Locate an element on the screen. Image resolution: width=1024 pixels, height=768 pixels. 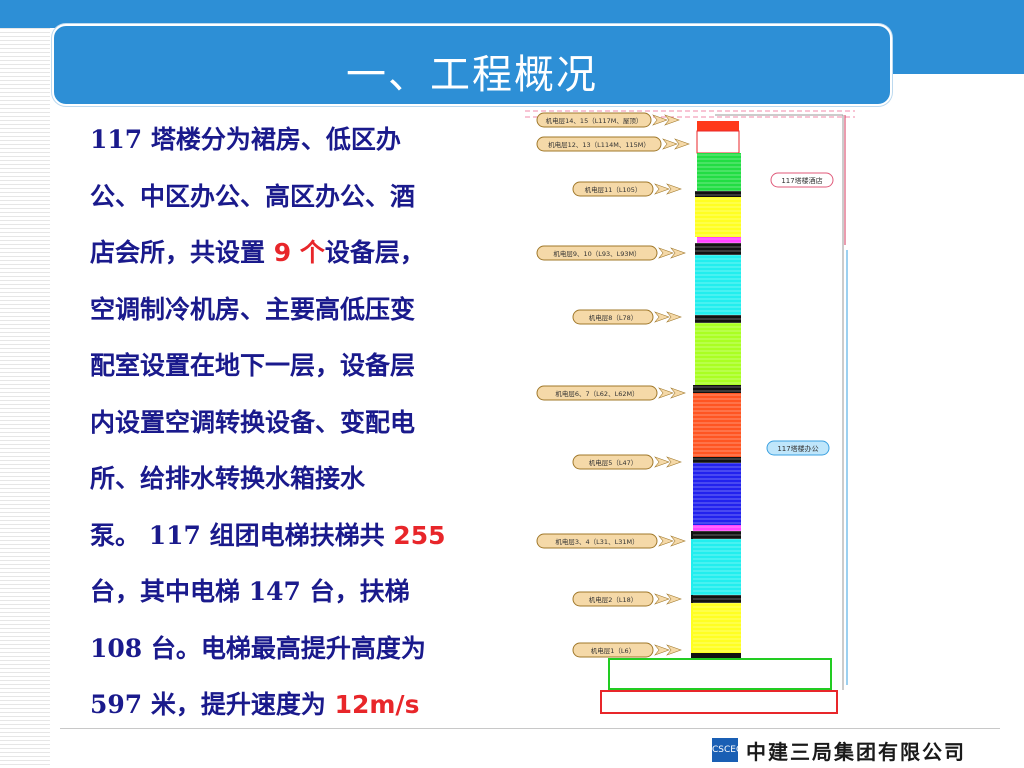
zone-label-office: 117塔楼办公 is located at coordinates (798, 448).